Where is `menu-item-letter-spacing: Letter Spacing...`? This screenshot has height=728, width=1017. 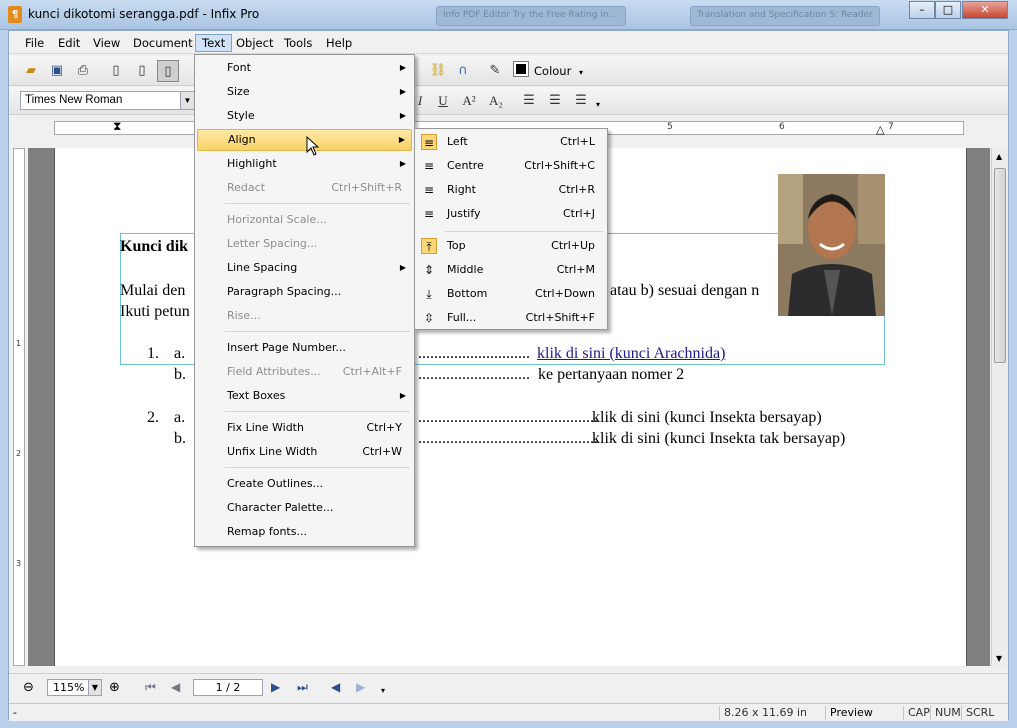 menu-item-letter-spacing: Letter Spacing... is located at coordinates (304, 244).